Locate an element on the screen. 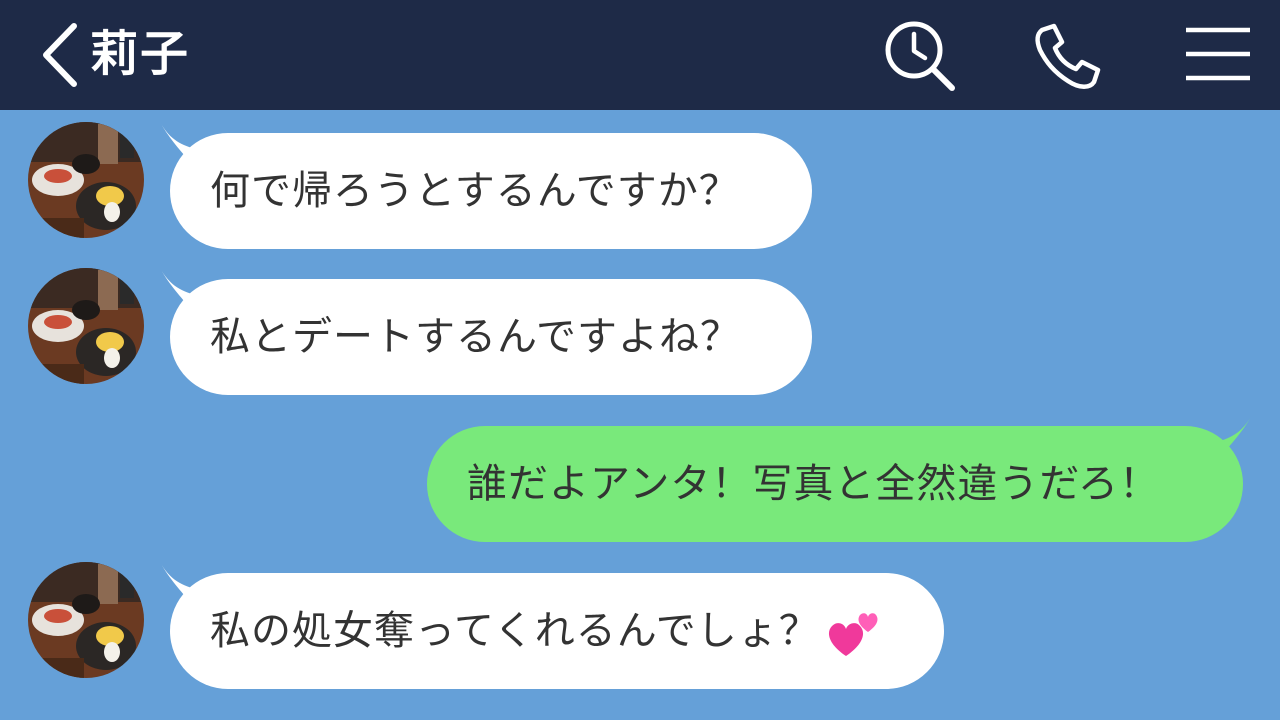 The height and width of the screenshot is (720, 1280). search-button is located at coordinates (920, 56).